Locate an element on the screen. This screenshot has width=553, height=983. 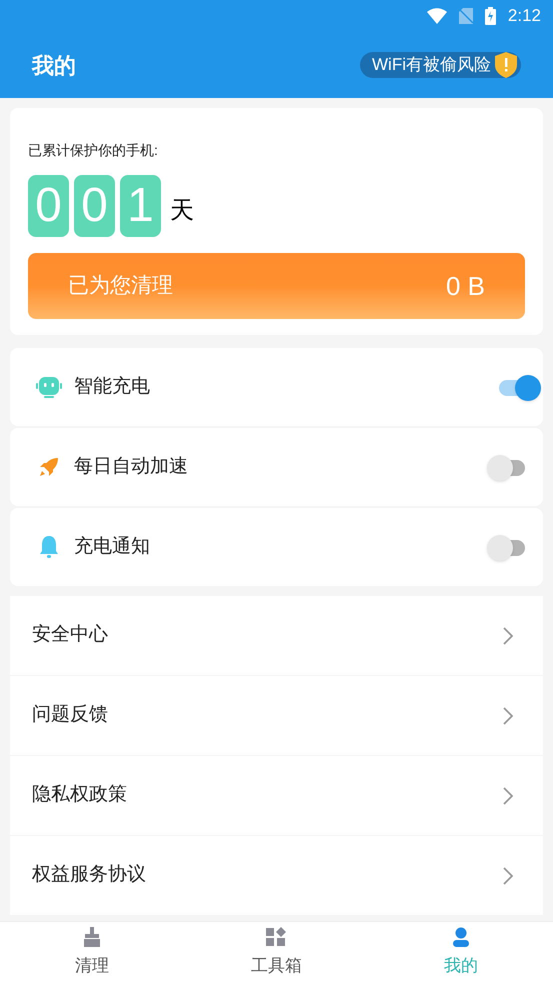
cleaned-value: 0 B is located at coordinates (465, 286).